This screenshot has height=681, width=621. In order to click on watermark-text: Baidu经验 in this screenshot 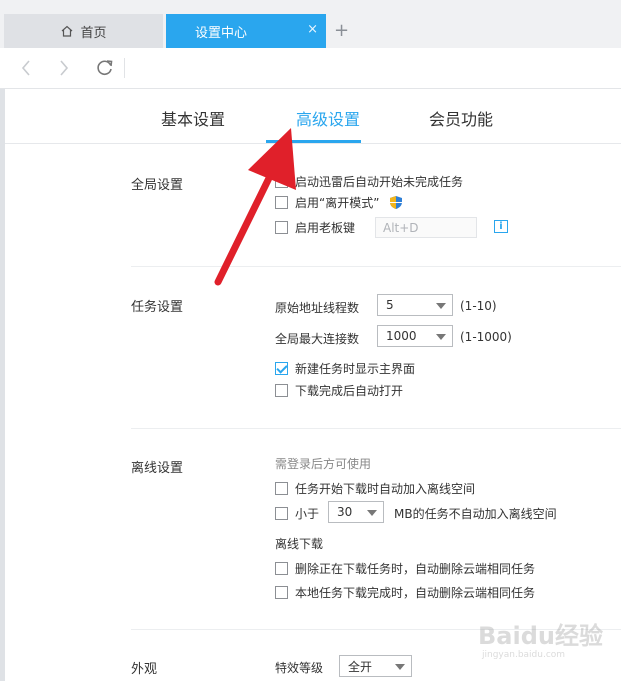, I will do `click(540, 636)`.